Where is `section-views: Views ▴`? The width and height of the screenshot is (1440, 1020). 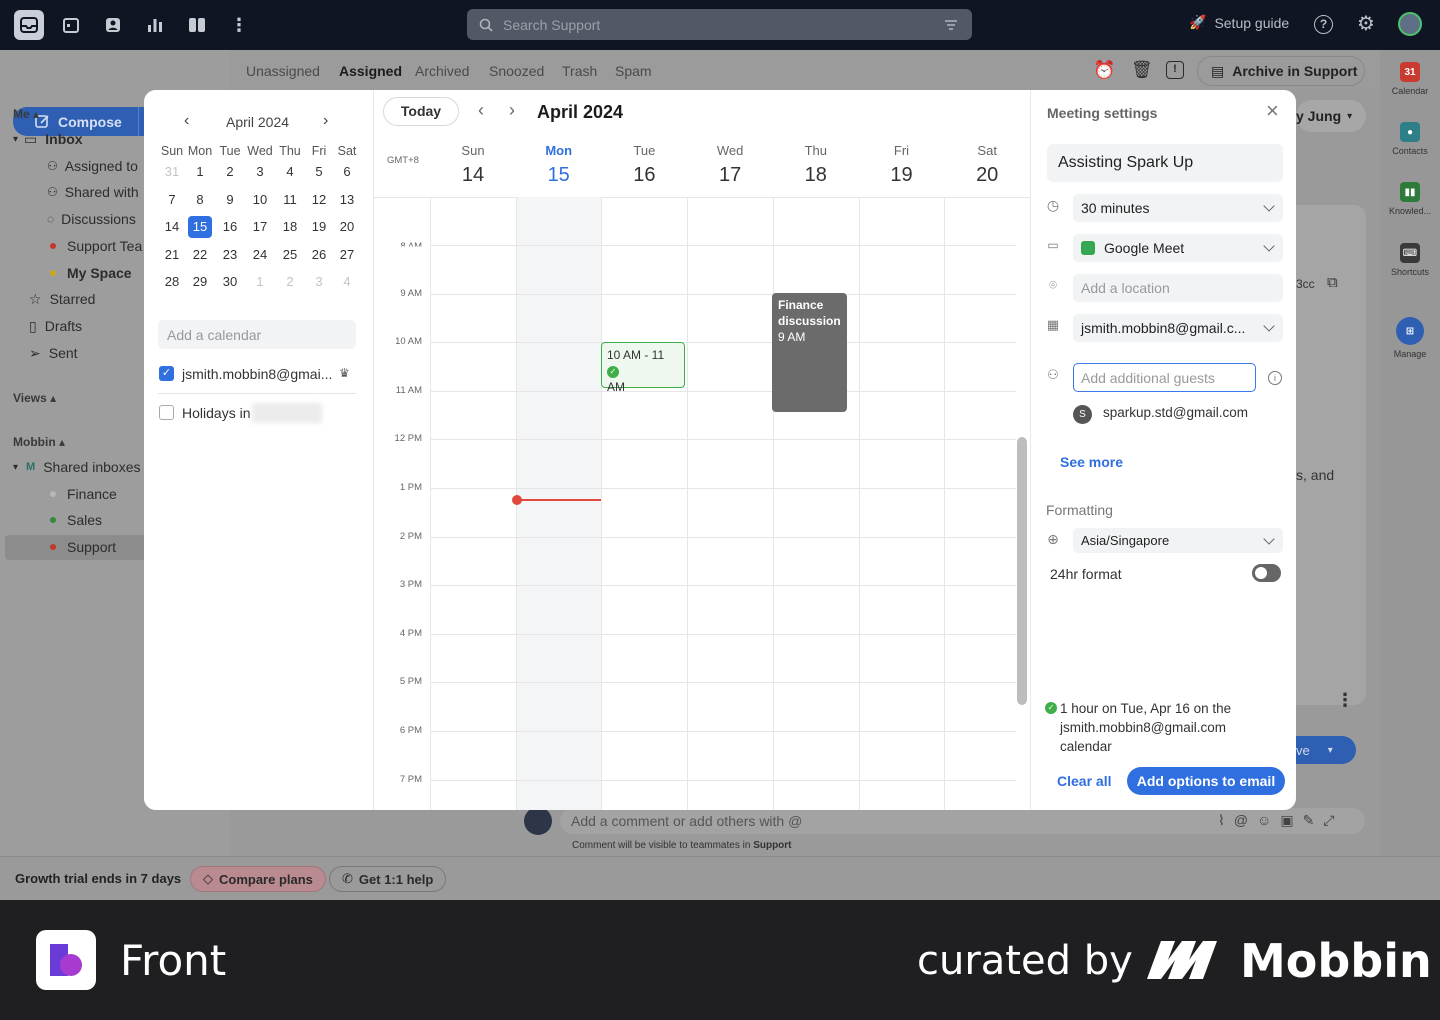 section-views: Views ▴ is located at coordinates (34, 398).